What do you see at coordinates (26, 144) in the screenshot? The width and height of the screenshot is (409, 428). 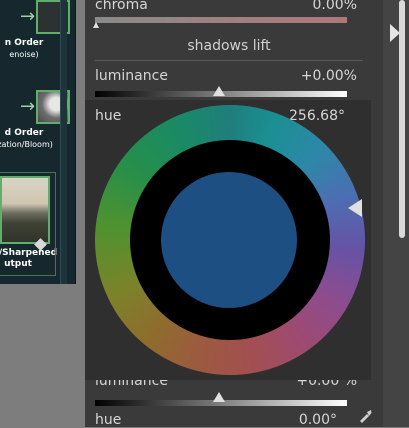 I see `node-sub-2: ization/Bloom)` at bounding box center [26, 144].